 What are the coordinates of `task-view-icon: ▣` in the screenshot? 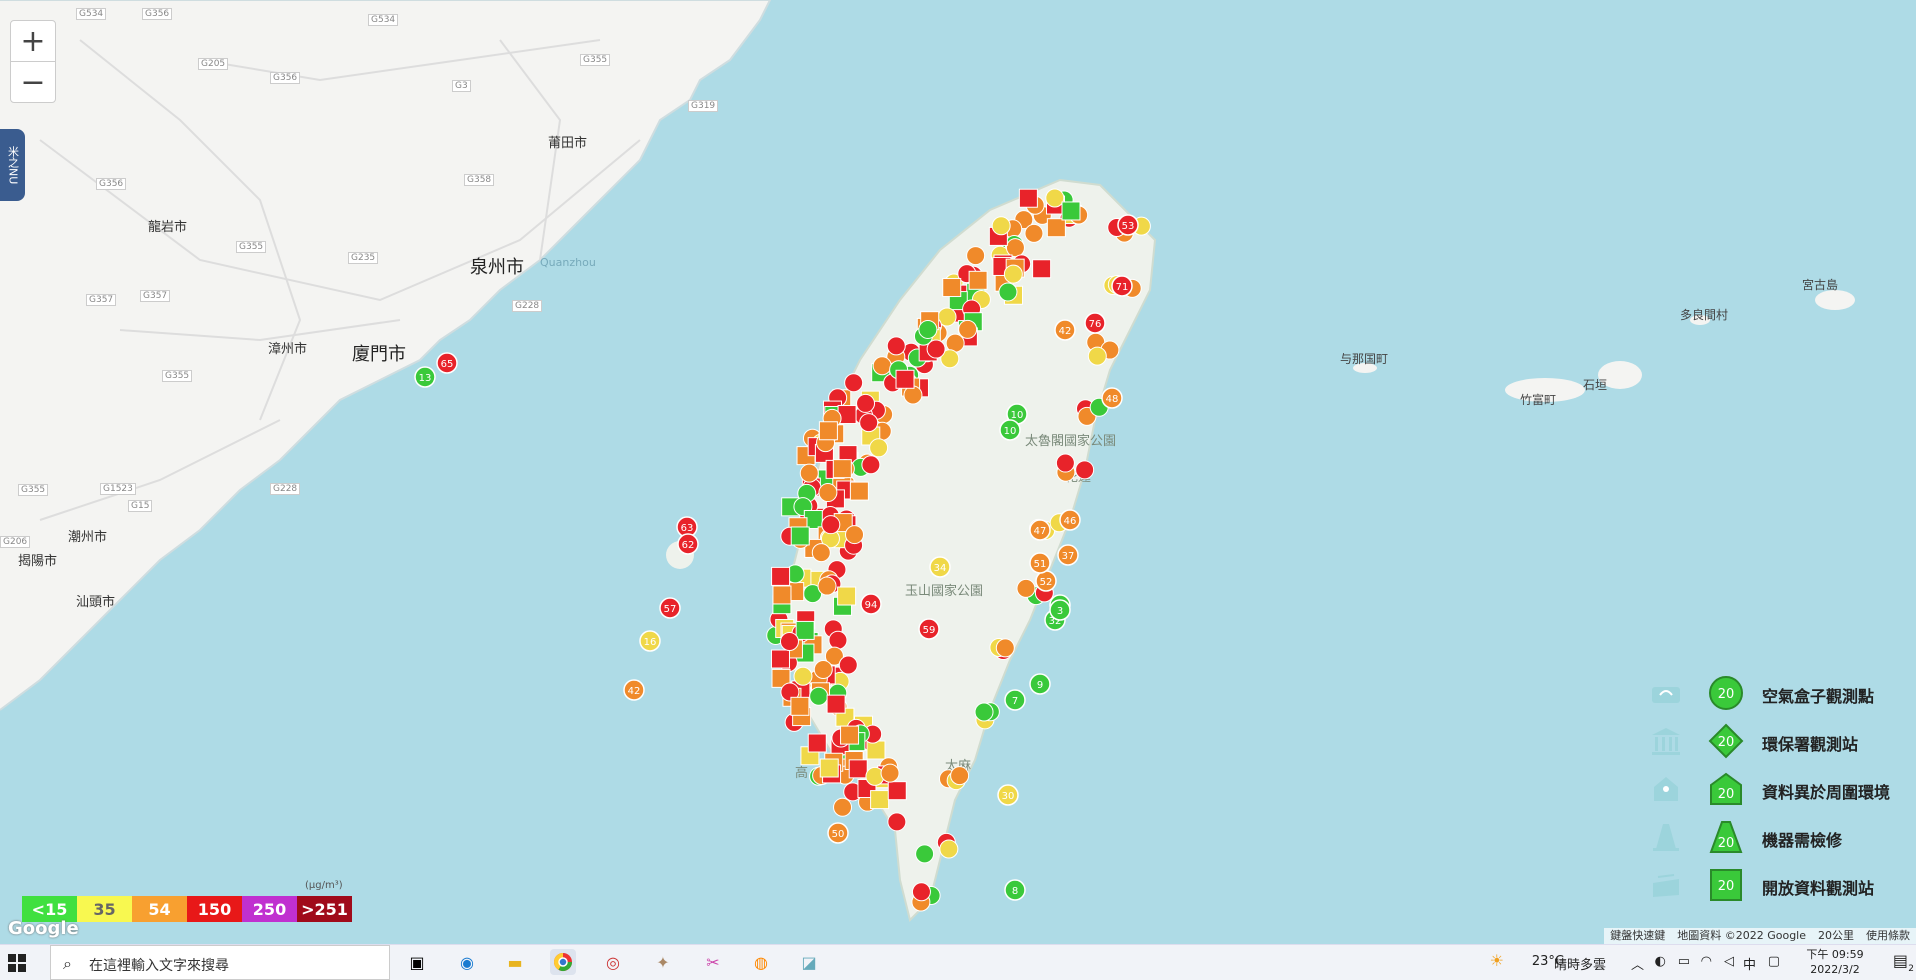 It's located at (417, 962).